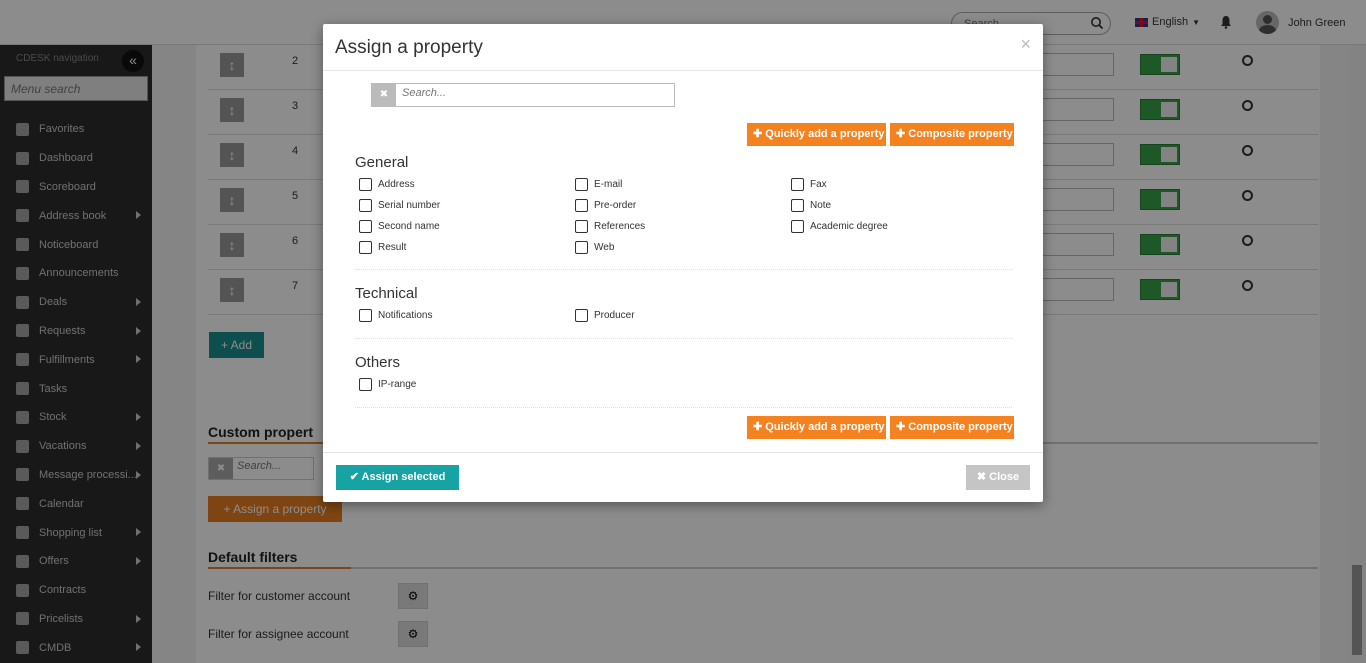 This screenshot has height=663, width=1366. Describe the element at coordinates (614, 315) in the screenshot. I see `checkbox-label: Producer` at that location.